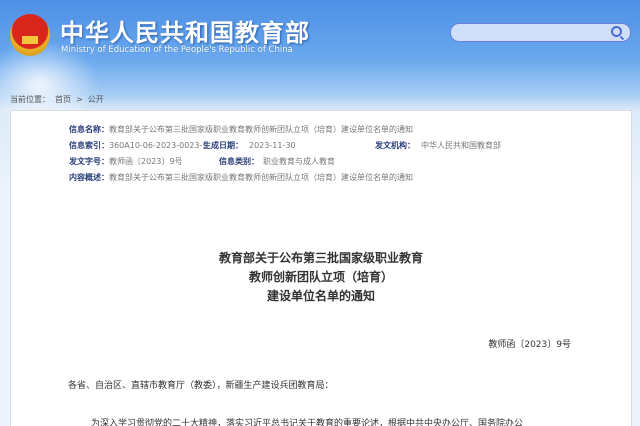 The image size is (640, 426). I want to click on site-title: 中华人民共和国教育部, so click(185, 33).